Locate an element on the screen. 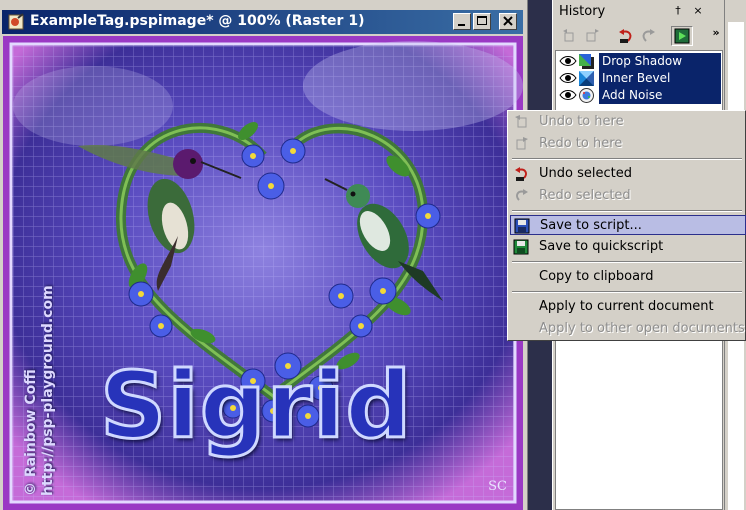 This screenshot has height=510, width=746. history-item: Inner Bevel is located at coordinates (640, 78).